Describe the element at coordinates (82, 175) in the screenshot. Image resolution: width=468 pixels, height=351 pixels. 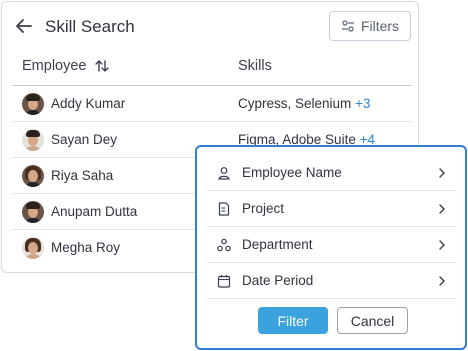
I see `employee-name: Riya Saha` at that location.